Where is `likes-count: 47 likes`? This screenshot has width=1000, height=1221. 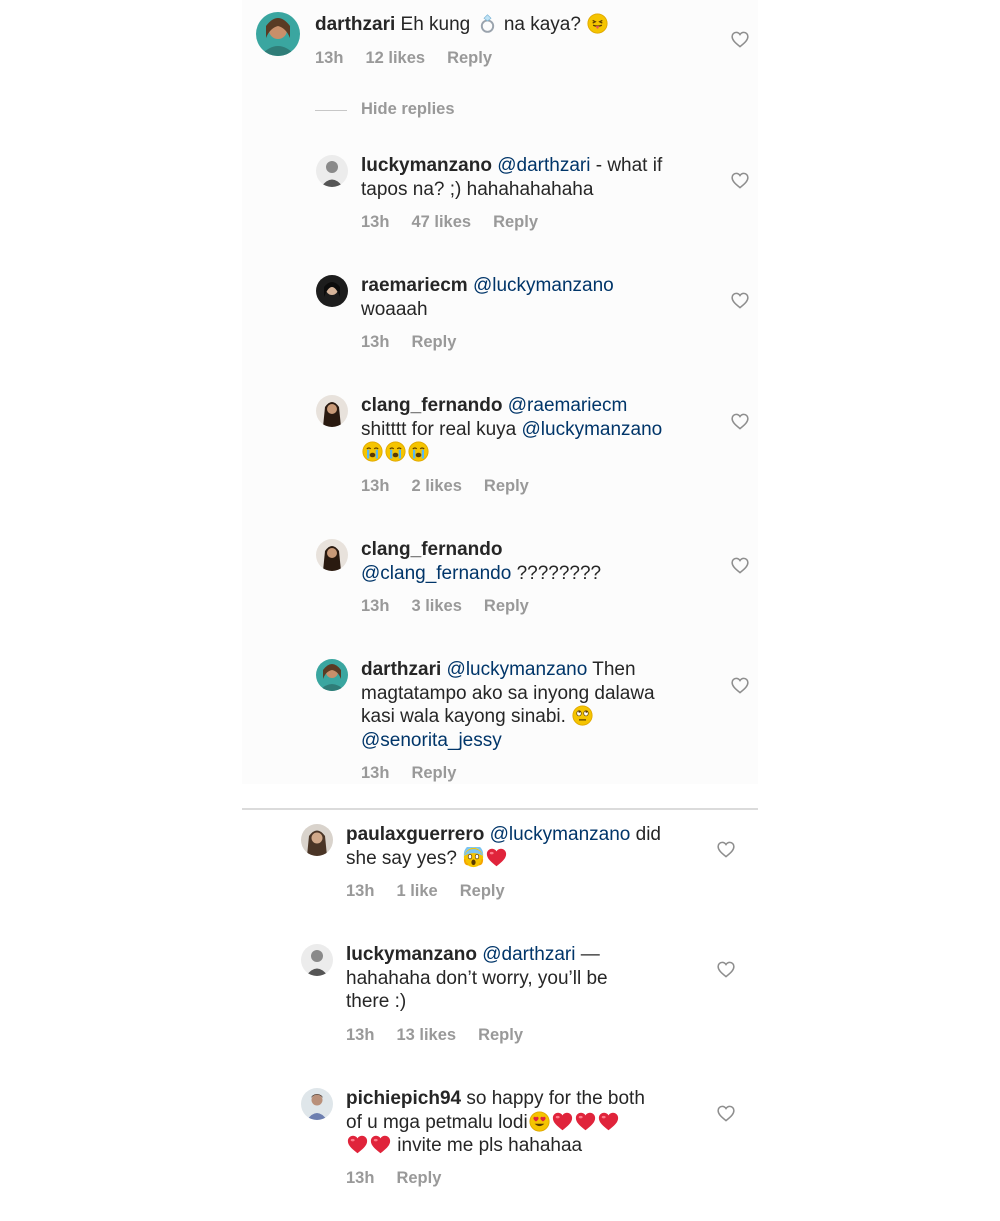 likes-count: 47 likes is located at coordinates (441, 222).